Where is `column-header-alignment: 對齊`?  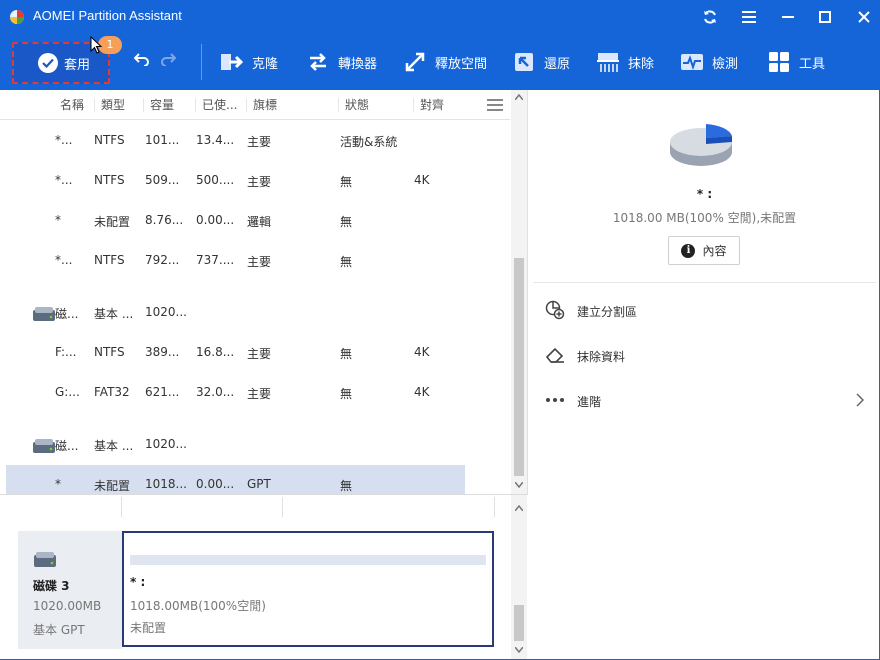
column-header-alignment: 對齊 is located at coordinates (428, 105).